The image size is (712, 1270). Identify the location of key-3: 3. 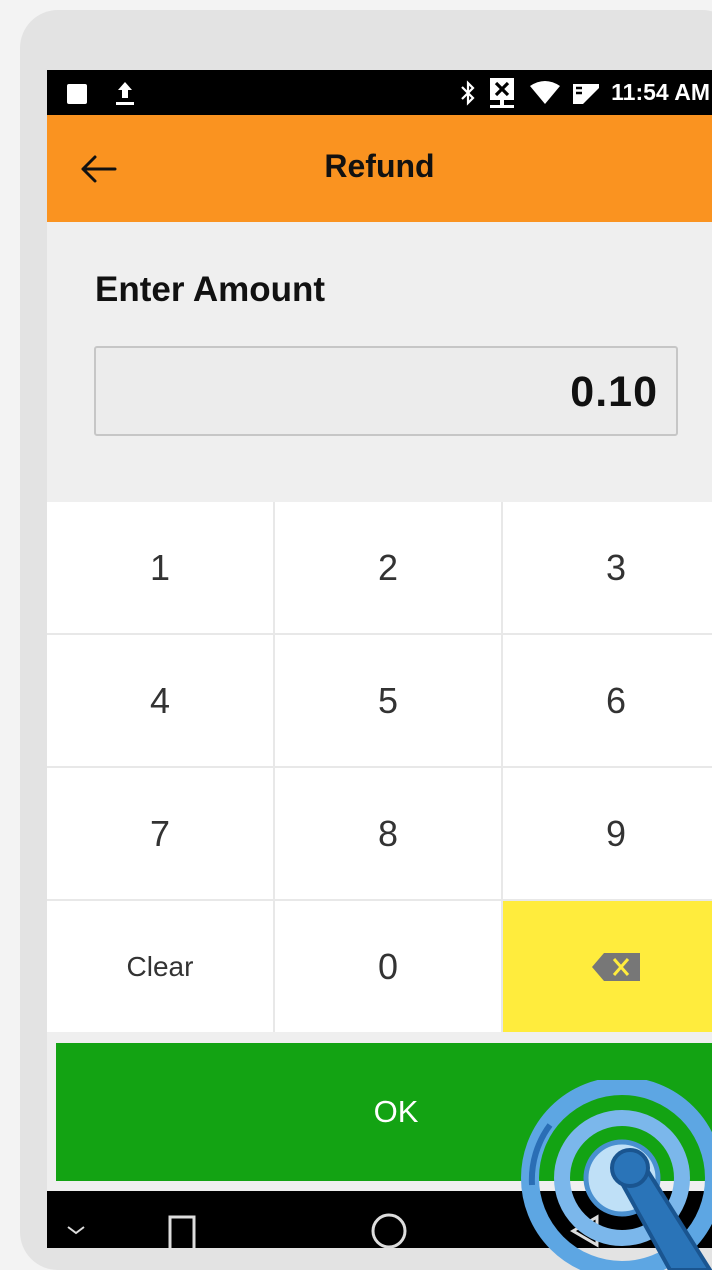
(607, 567).